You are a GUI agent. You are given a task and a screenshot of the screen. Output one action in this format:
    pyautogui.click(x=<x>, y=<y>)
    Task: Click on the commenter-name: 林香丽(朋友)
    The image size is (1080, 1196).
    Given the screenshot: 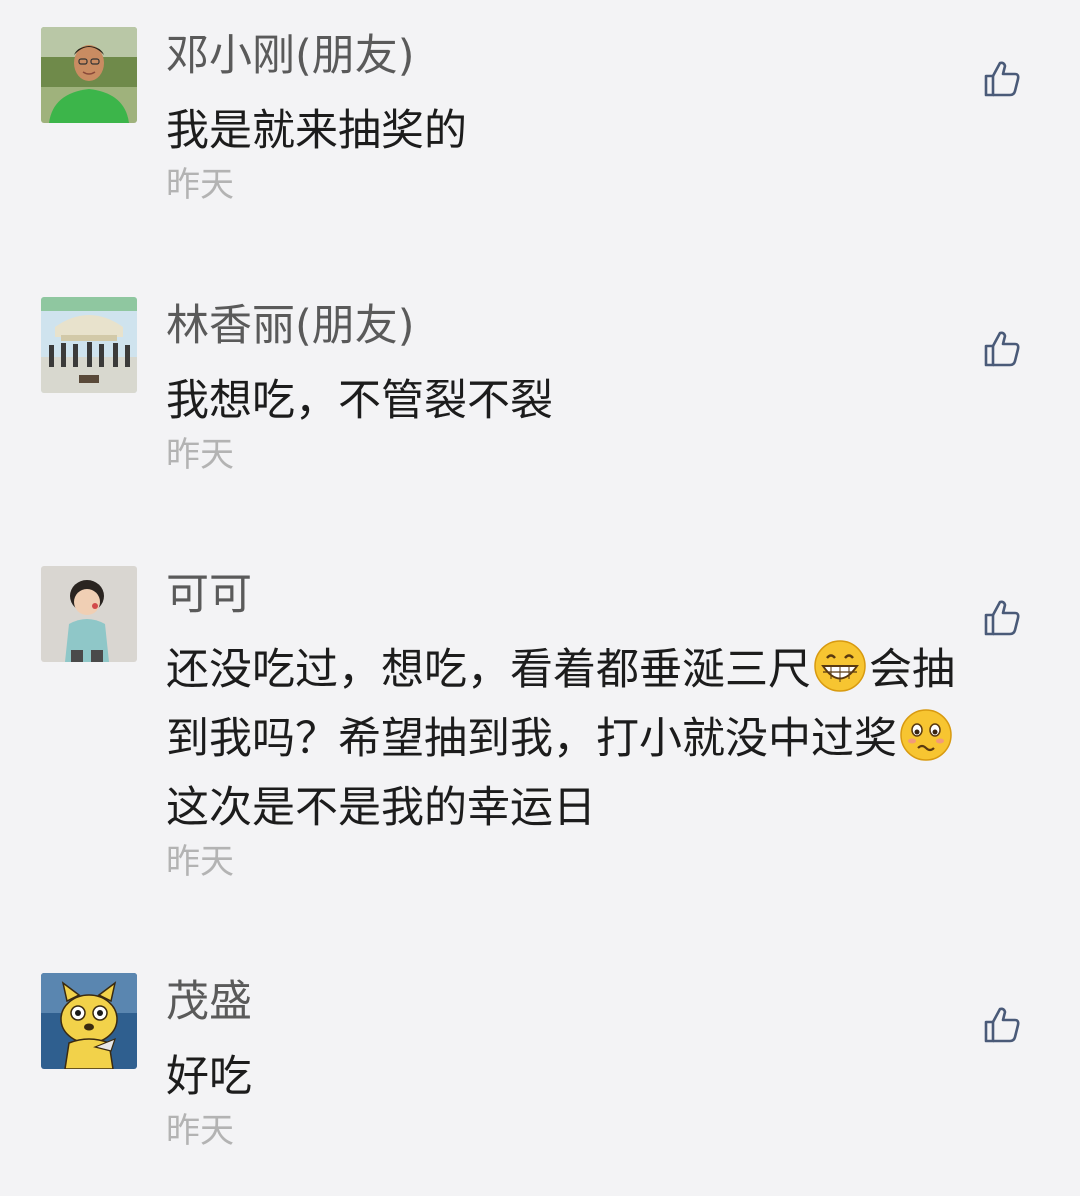 What is the action you would take?
    pyautogui.click(x=290, y=326)
    